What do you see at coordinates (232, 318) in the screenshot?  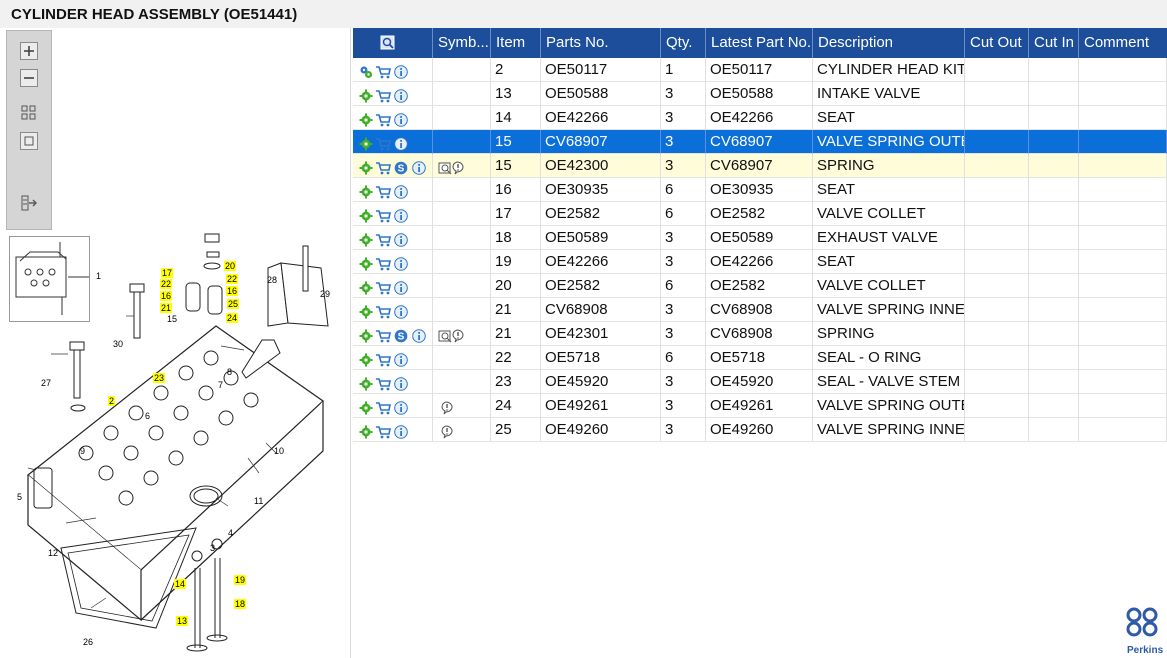 I see `callout-24: 24` at bounding box center [232, 318].